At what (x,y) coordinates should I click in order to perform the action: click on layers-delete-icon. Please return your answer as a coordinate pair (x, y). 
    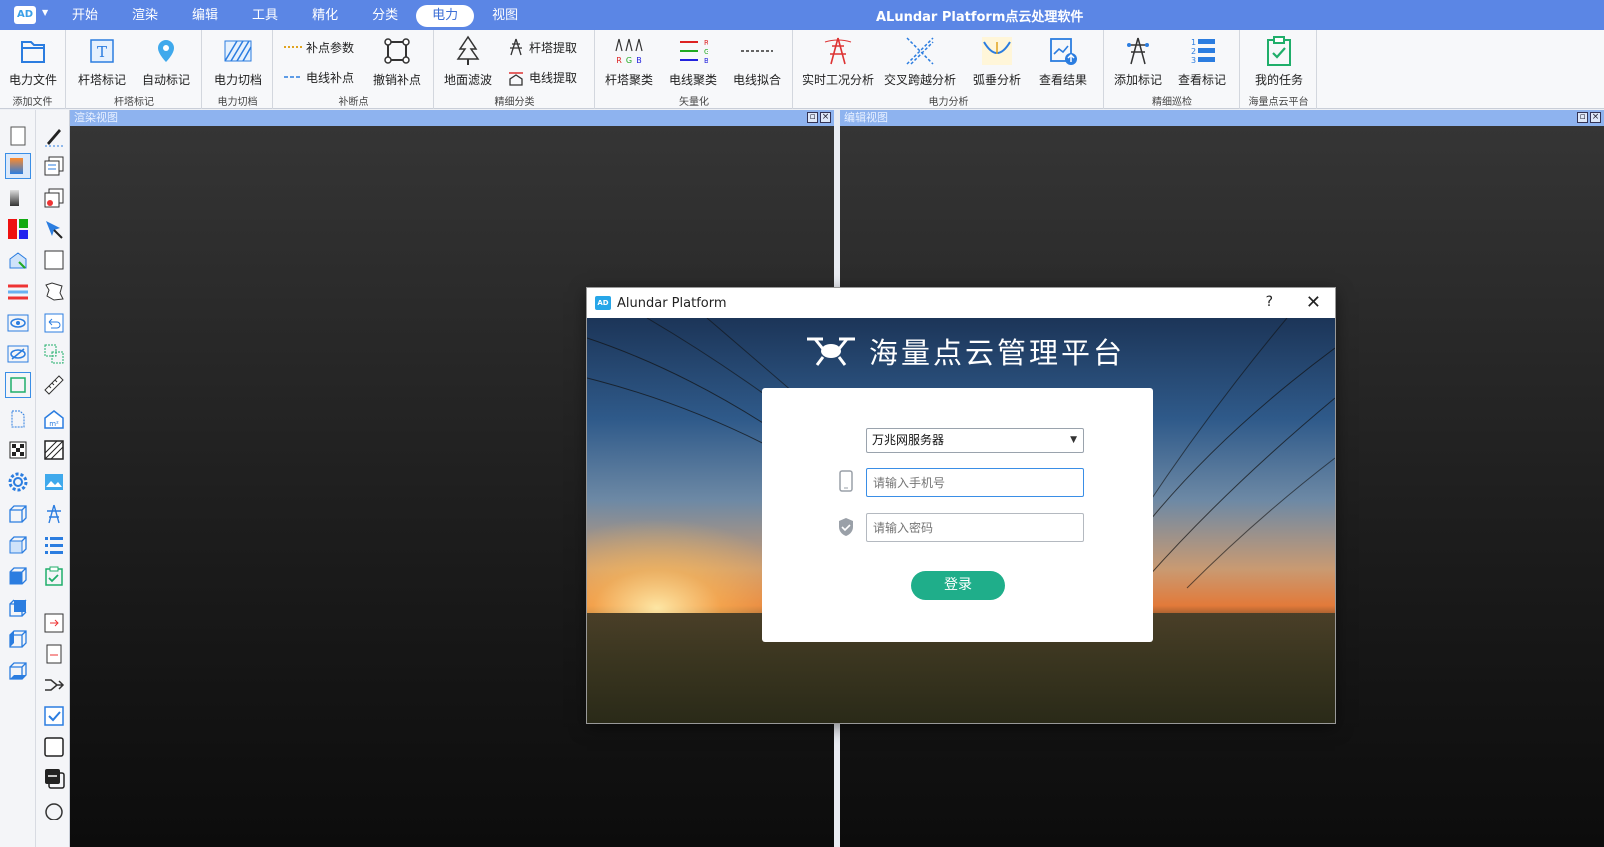
    Looking at the image, I should click on (54, 198).